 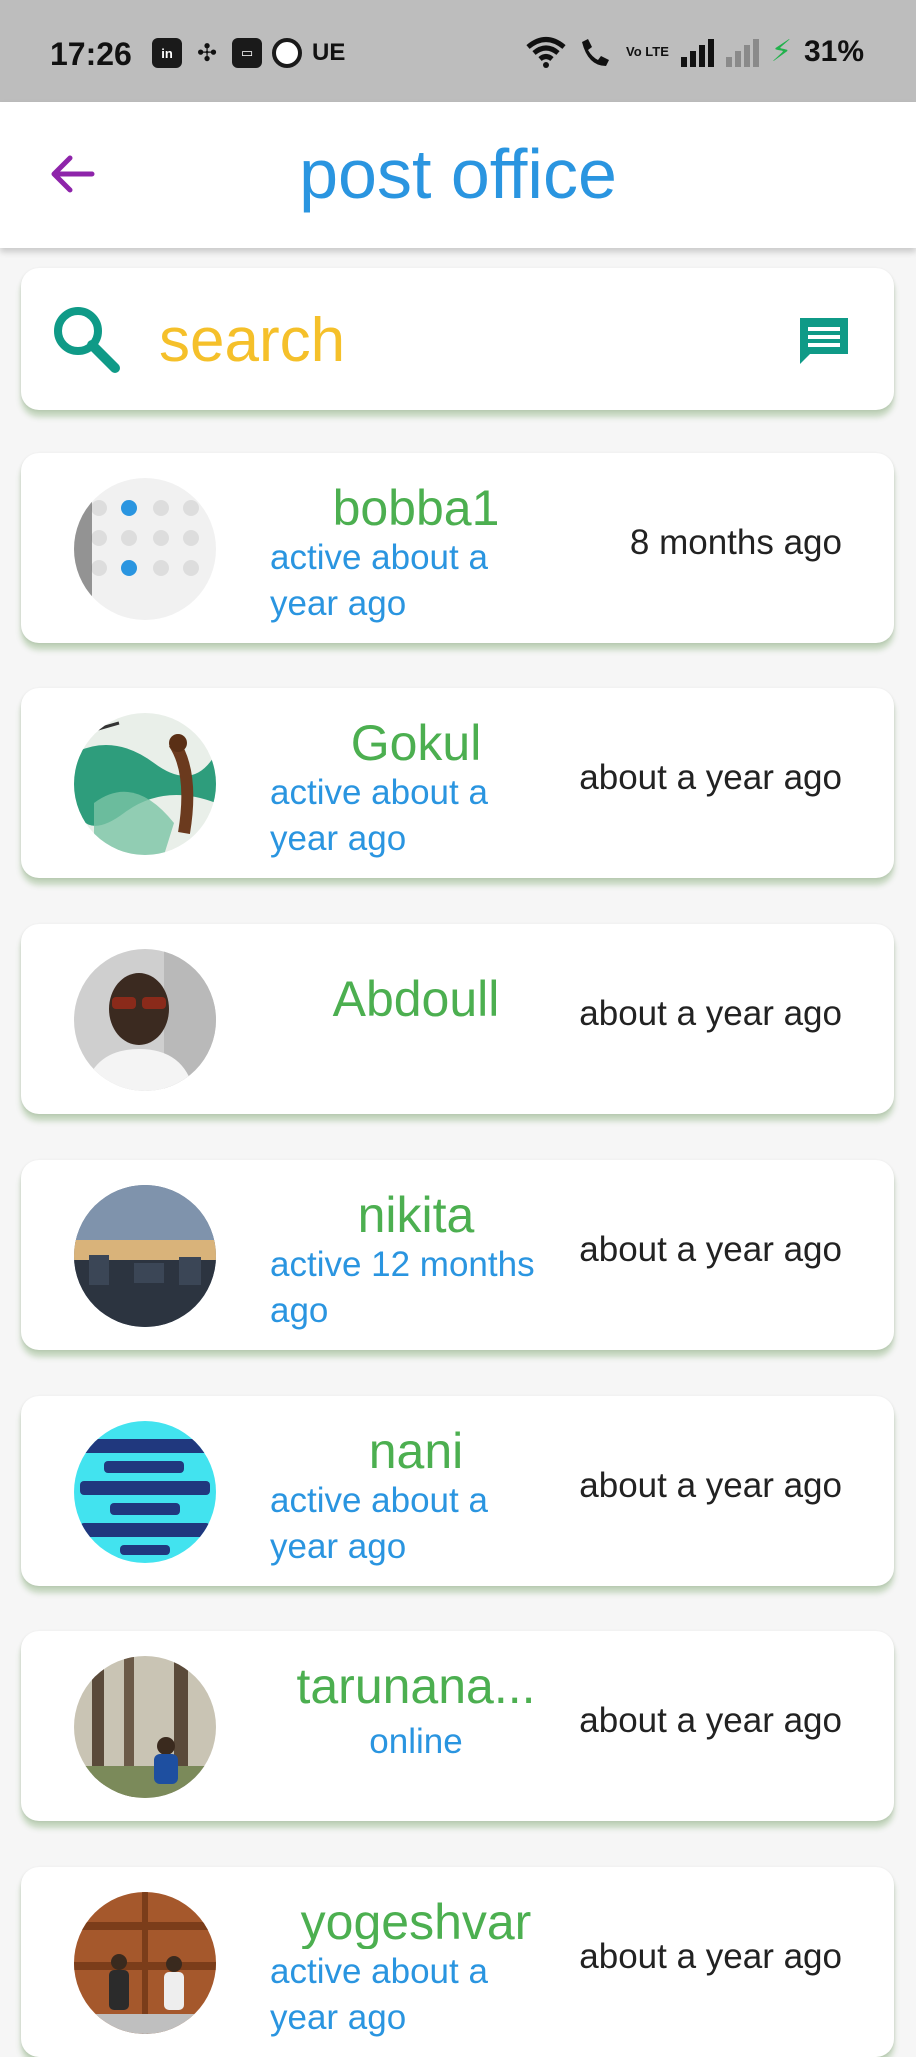 What do you see at coordinates (833, 51) in the screenshot?
I see `battery-percent: 31%` at bounding box center [833, 51].